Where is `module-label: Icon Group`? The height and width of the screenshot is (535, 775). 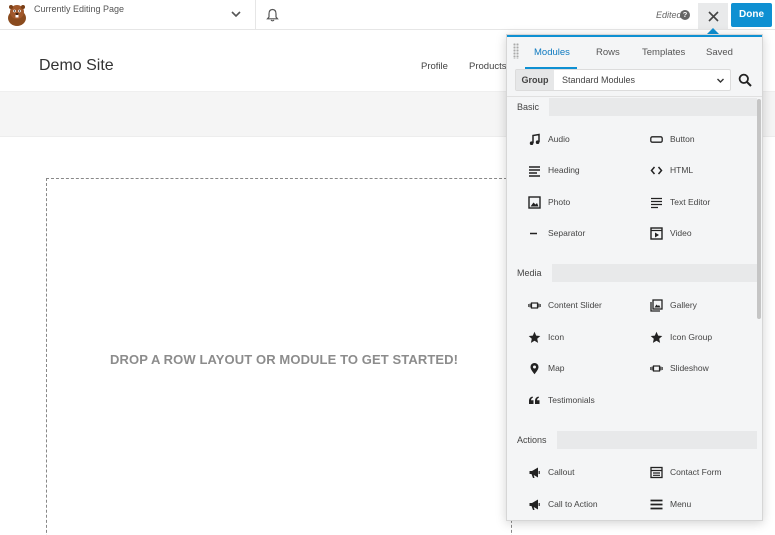
module-label: Icon Group is located at coordinates (691, 337).